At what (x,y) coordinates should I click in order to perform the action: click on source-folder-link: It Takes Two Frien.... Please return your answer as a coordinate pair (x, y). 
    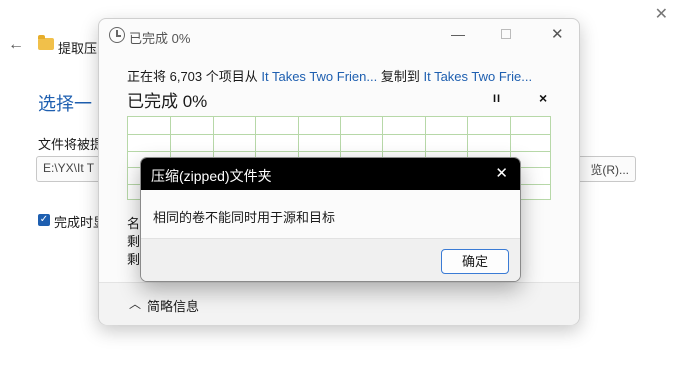
    Looking at the image, I should click on (319, 76).